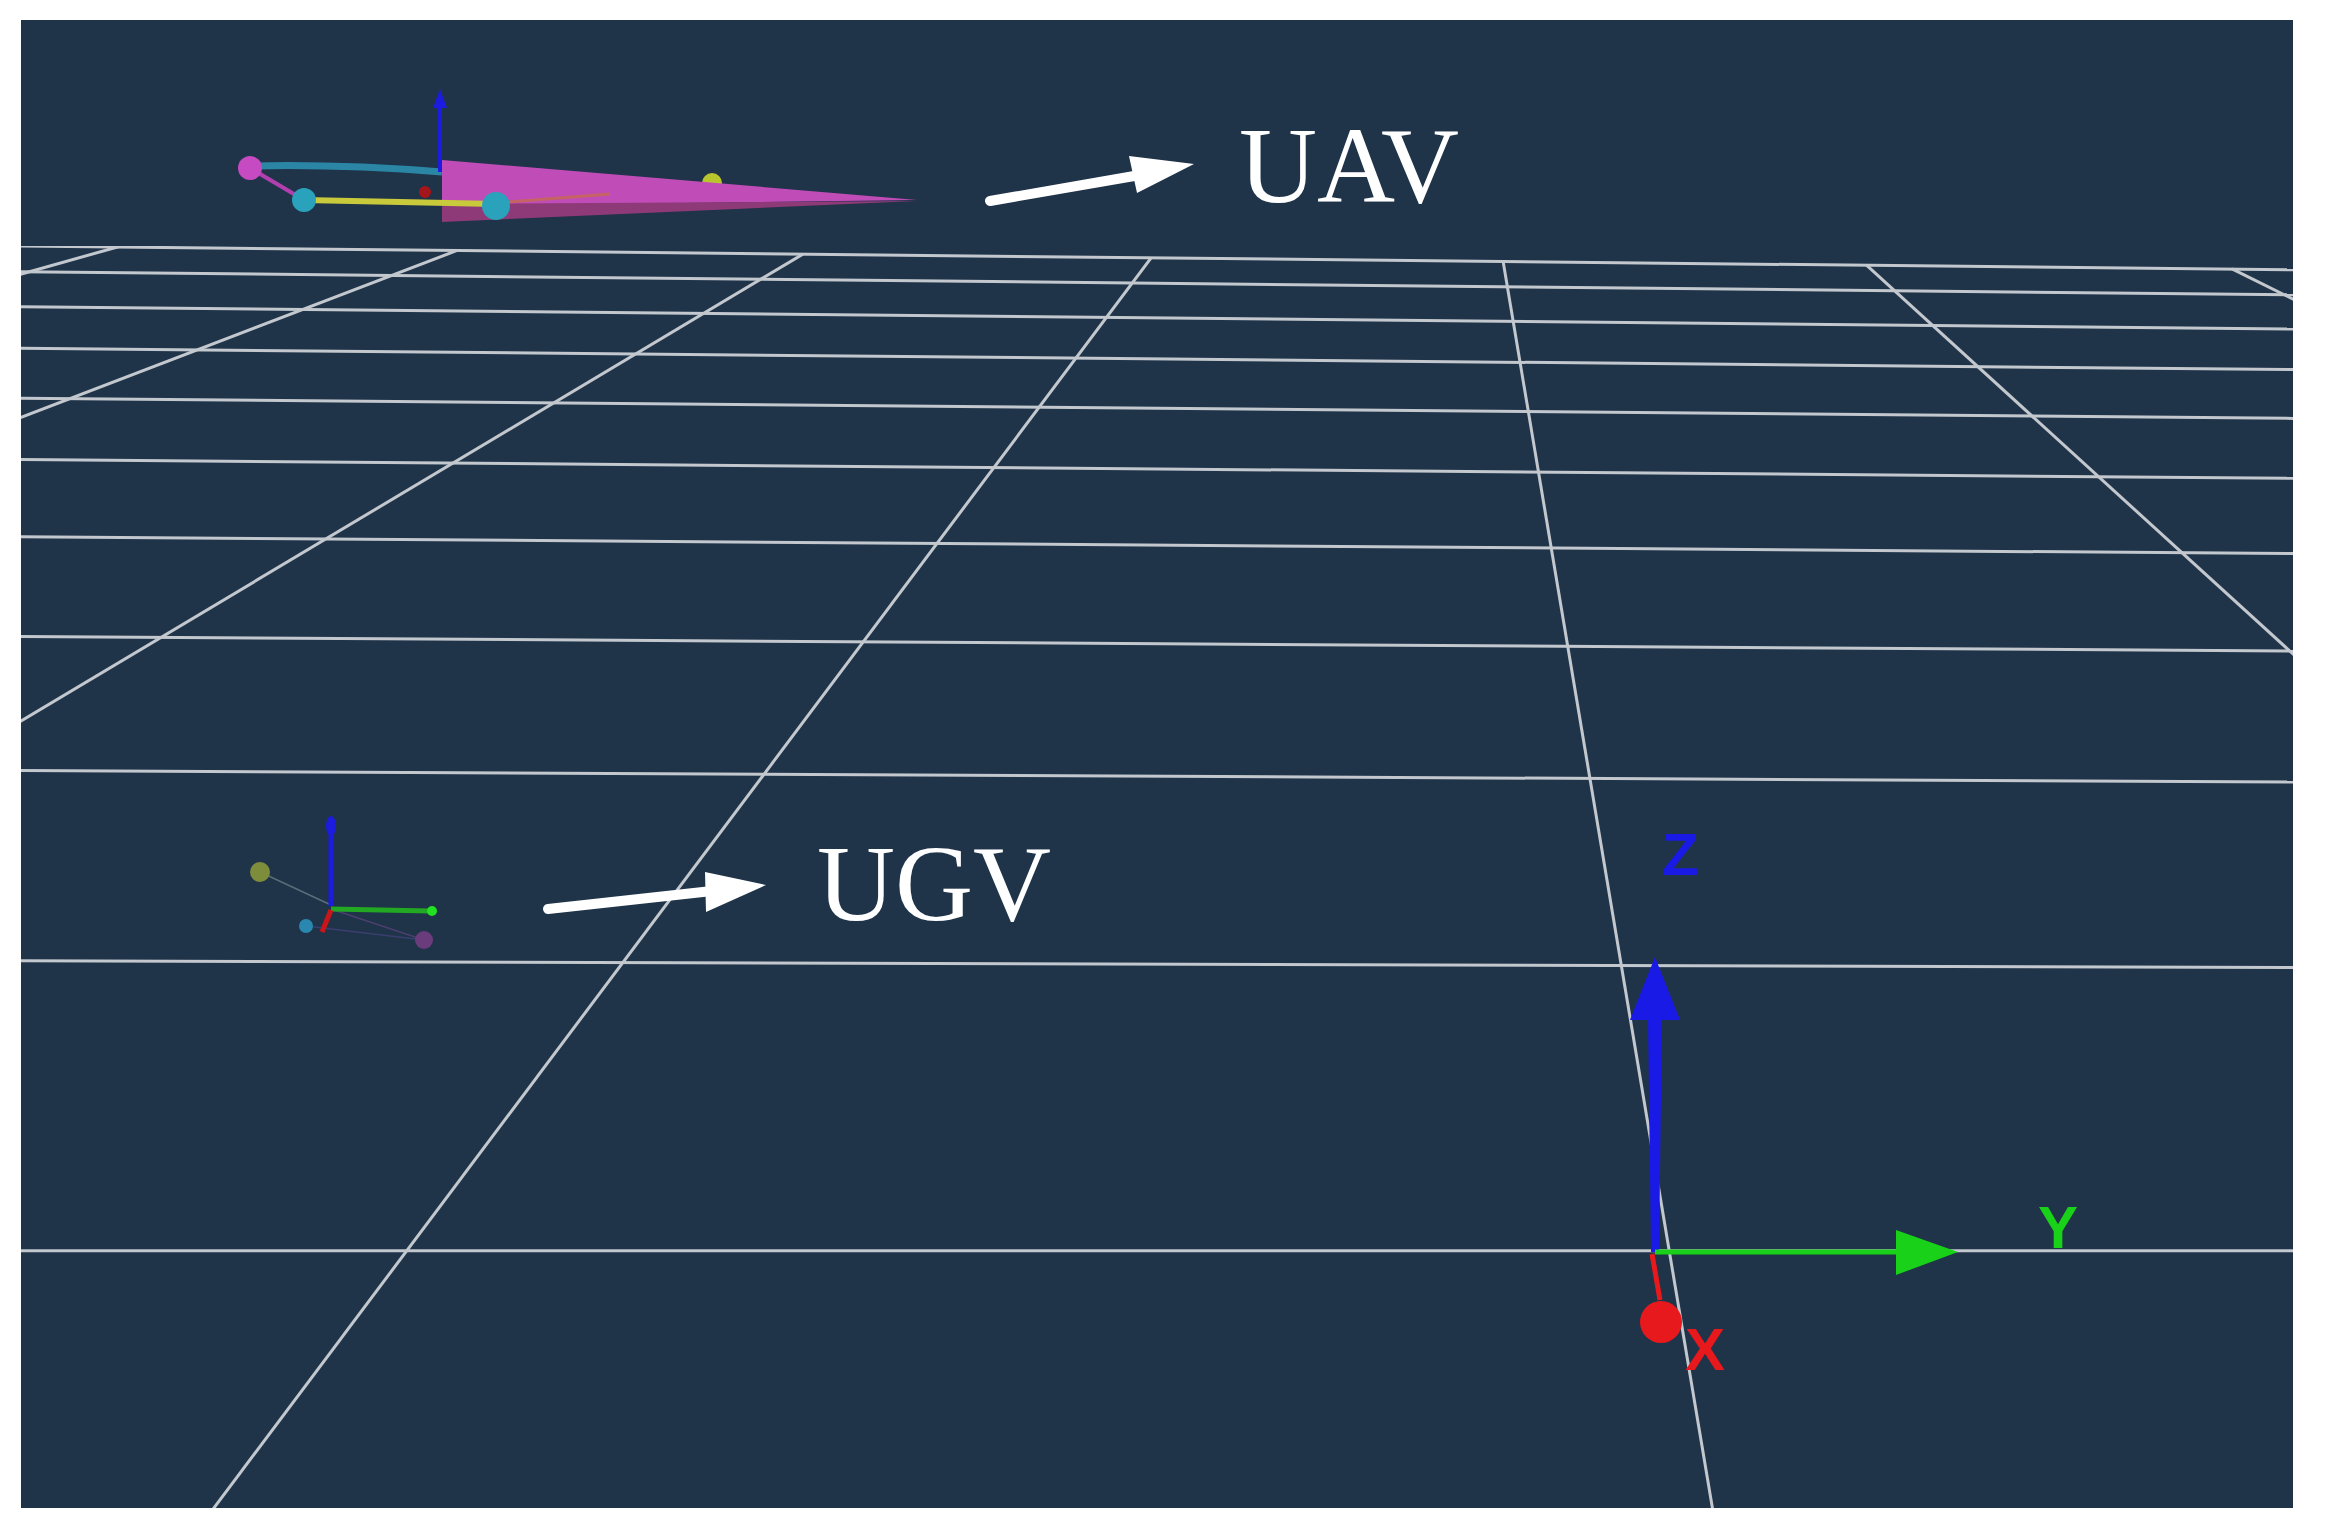  What do you see at coordinates (2058, 1228) in the screenshot?
I see `axis-label: Y` at bounding box center [2058, 1228].